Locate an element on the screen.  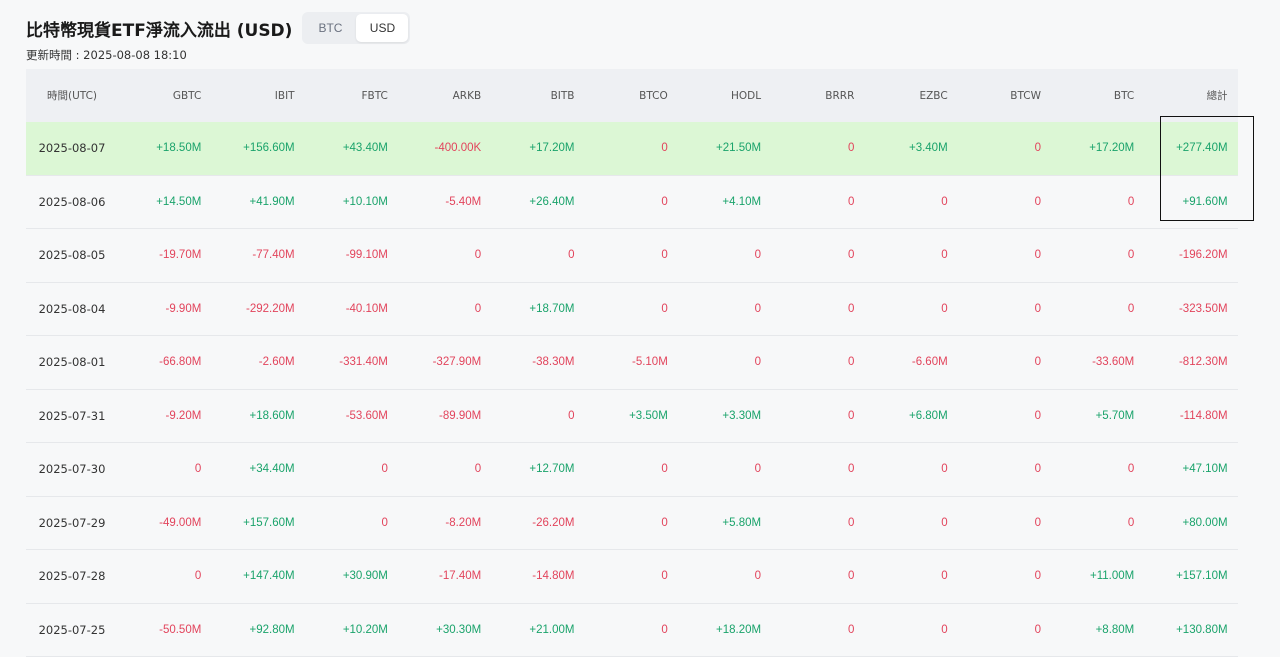
column-header: 時間(UTC) is located at coordinates (72, 95).